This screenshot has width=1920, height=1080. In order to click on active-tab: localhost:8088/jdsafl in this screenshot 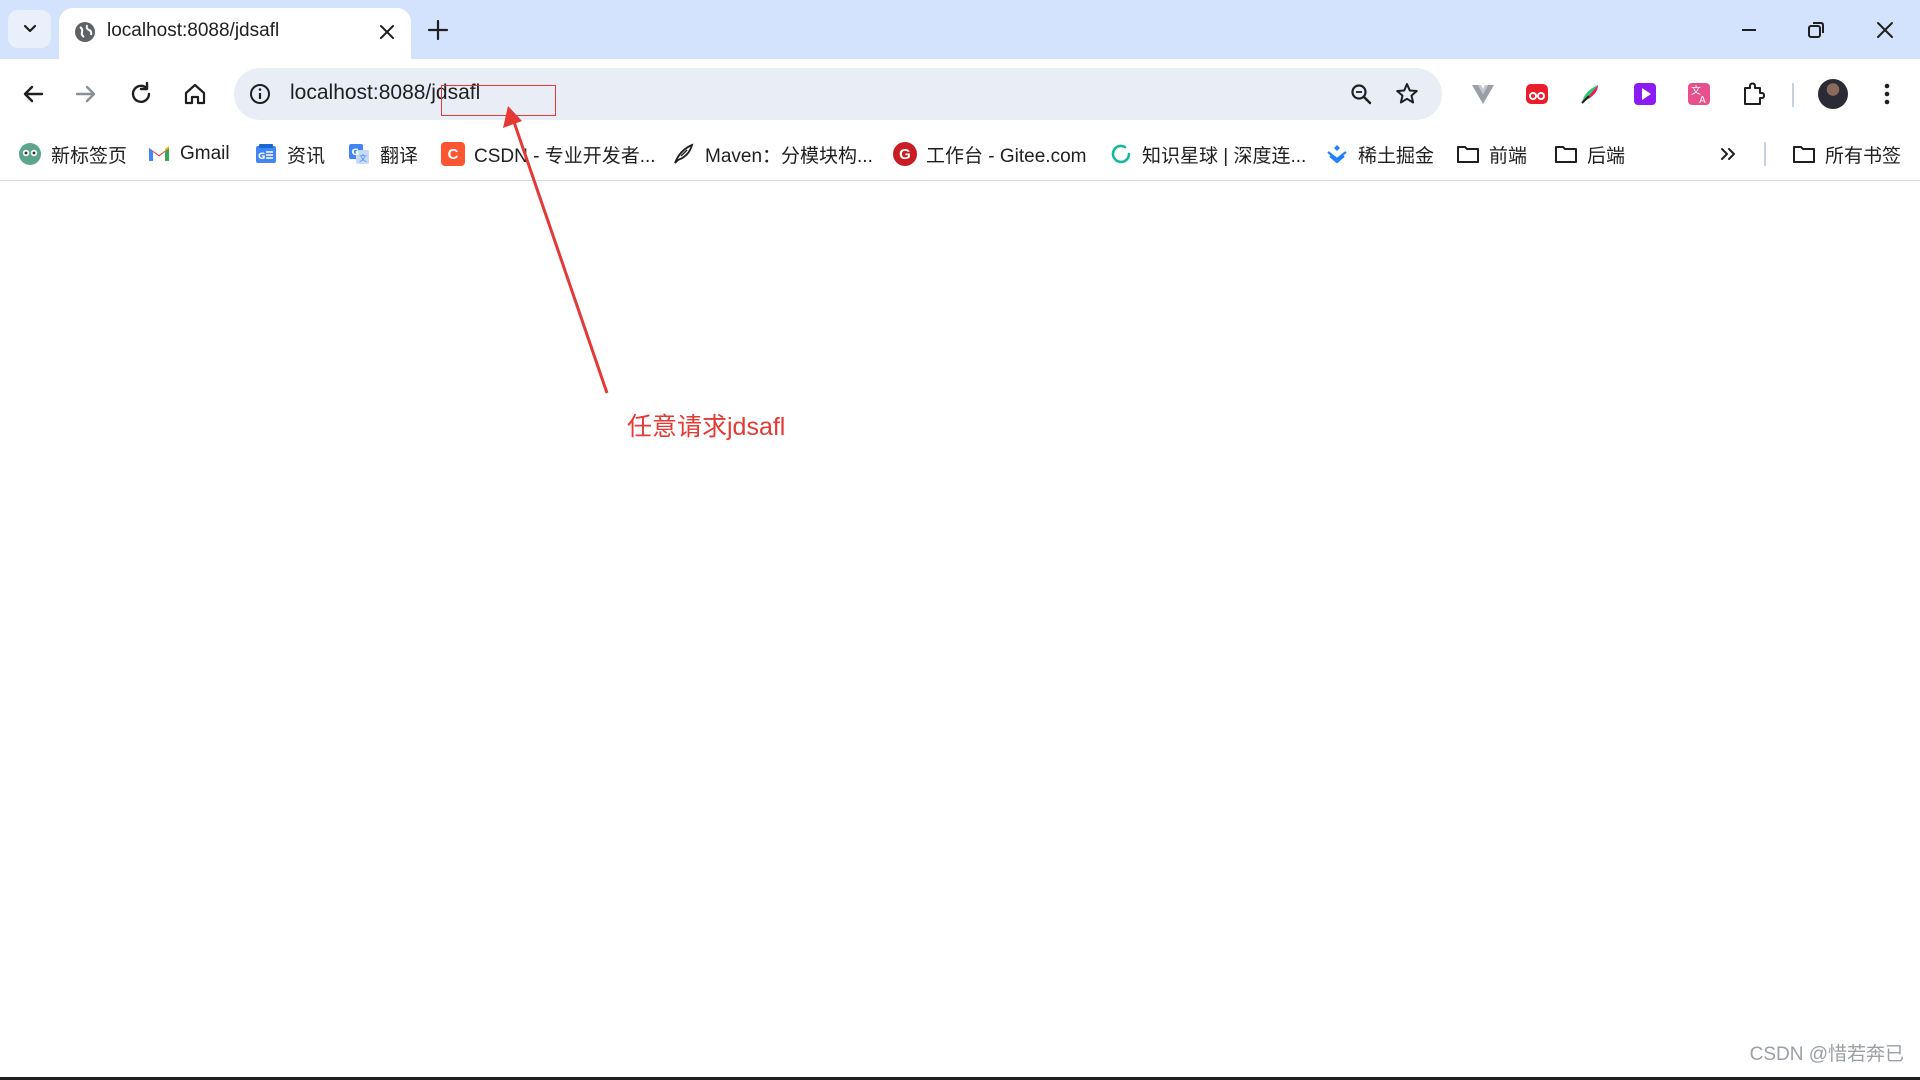, I will do `click(235, 33)`.